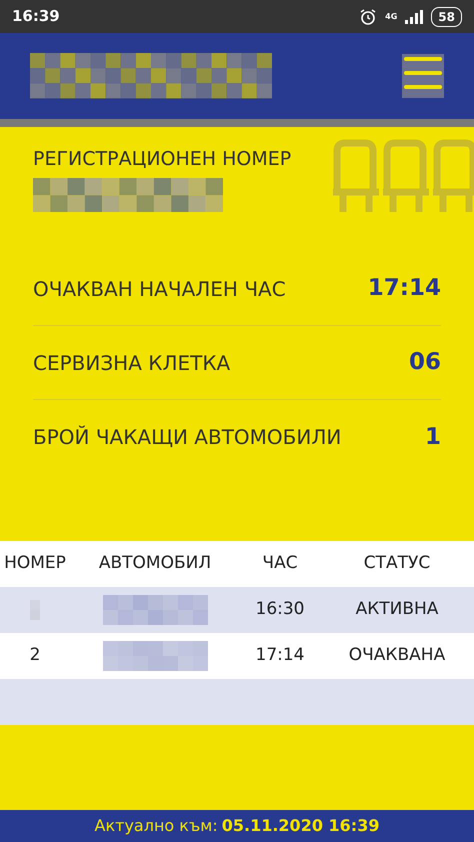  Describe the element at coordinates (280, 610) in the screenshot. I see `table-cell-text: 16:30` at that location.